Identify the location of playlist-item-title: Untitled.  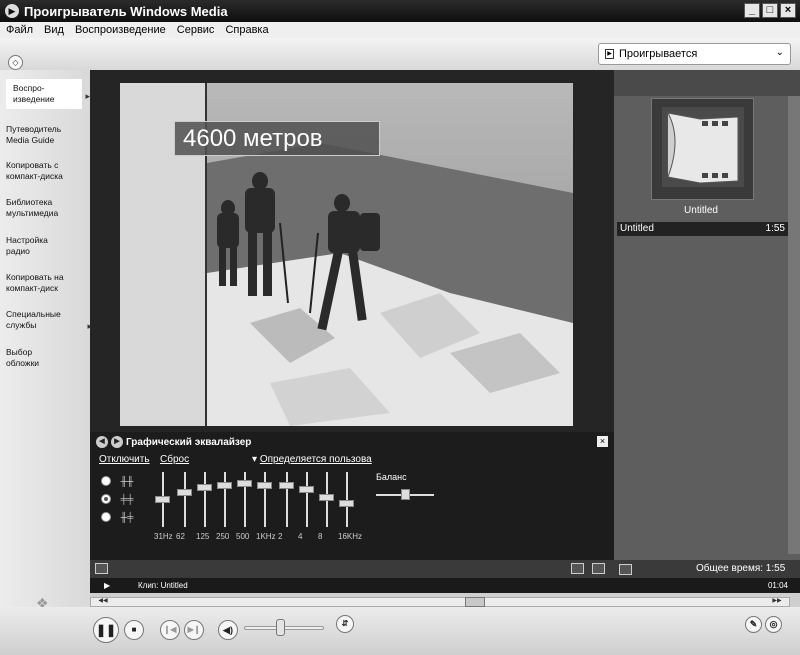
(637, 228).